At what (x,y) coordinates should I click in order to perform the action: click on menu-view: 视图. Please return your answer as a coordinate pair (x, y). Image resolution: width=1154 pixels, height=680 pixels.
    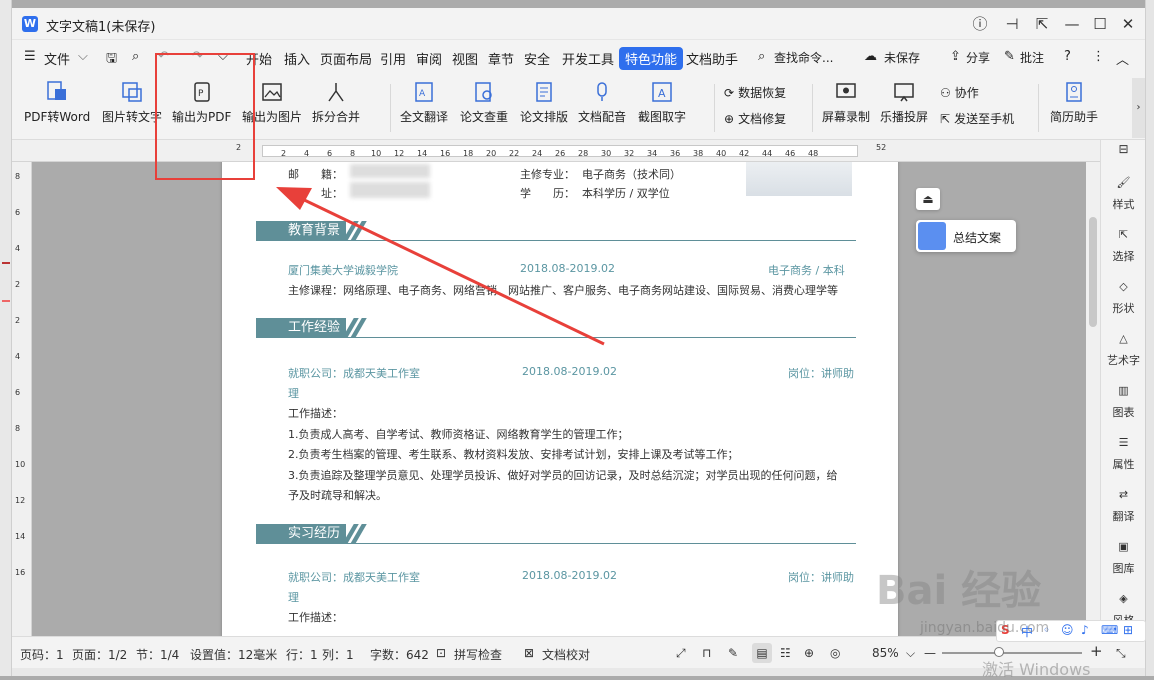
    Looking at the image, I should click on (465, 58).